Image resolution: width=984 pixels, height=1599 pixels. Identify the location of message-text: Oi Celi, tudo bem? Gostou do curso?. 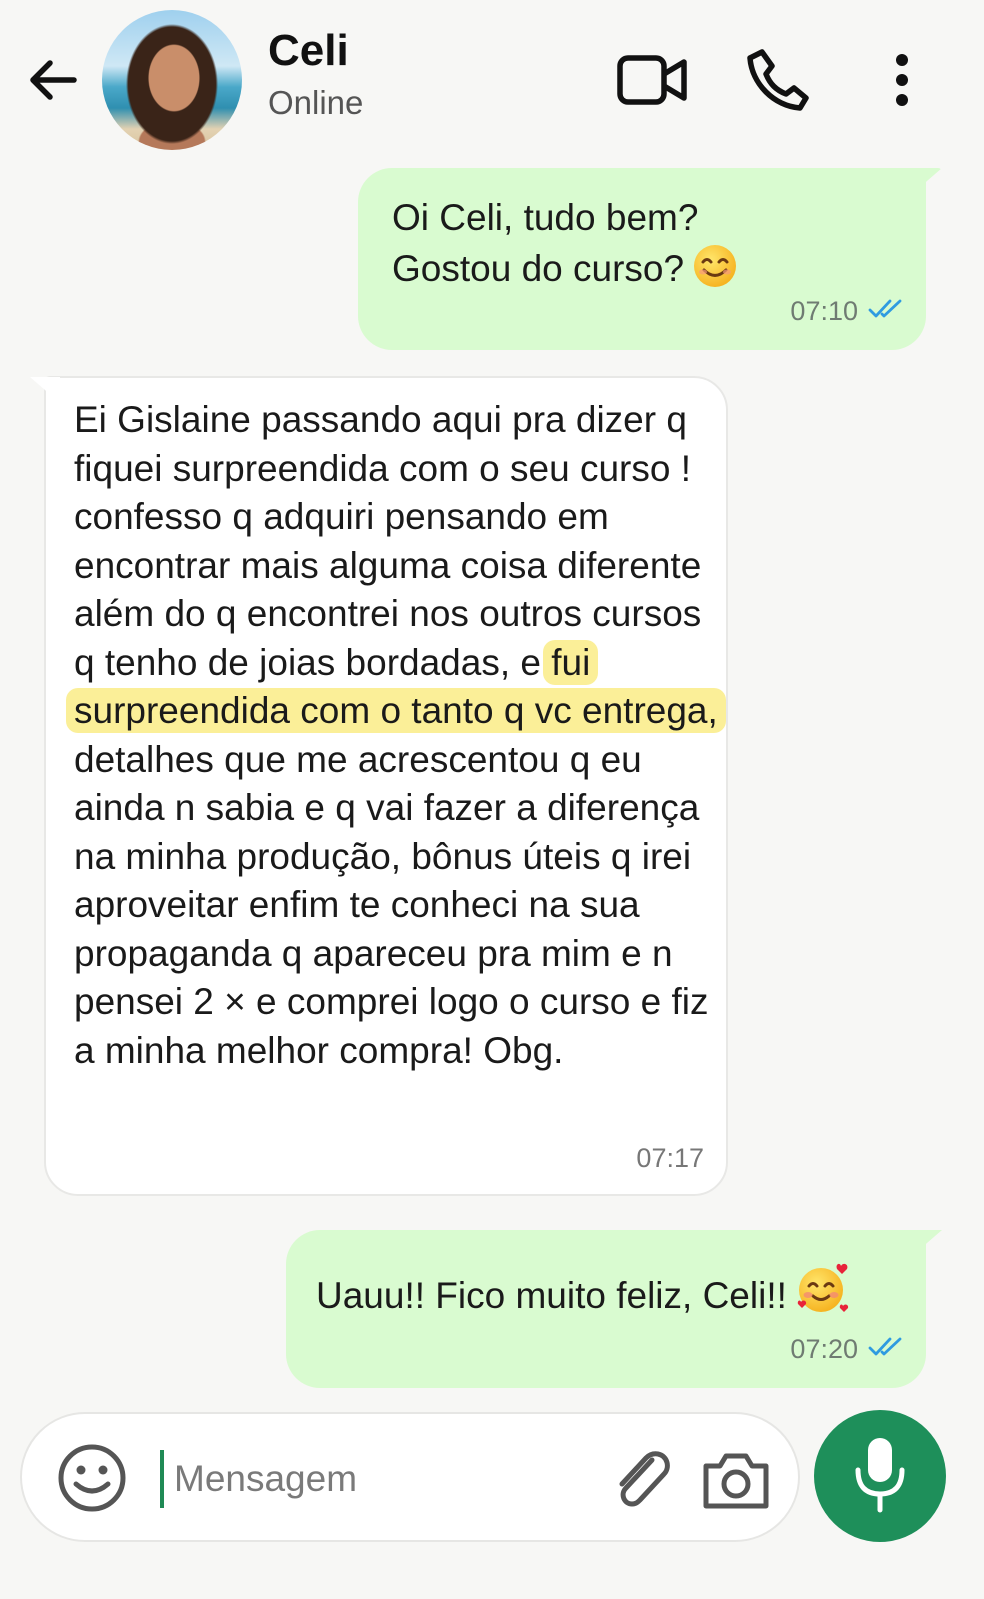
(652, 247).